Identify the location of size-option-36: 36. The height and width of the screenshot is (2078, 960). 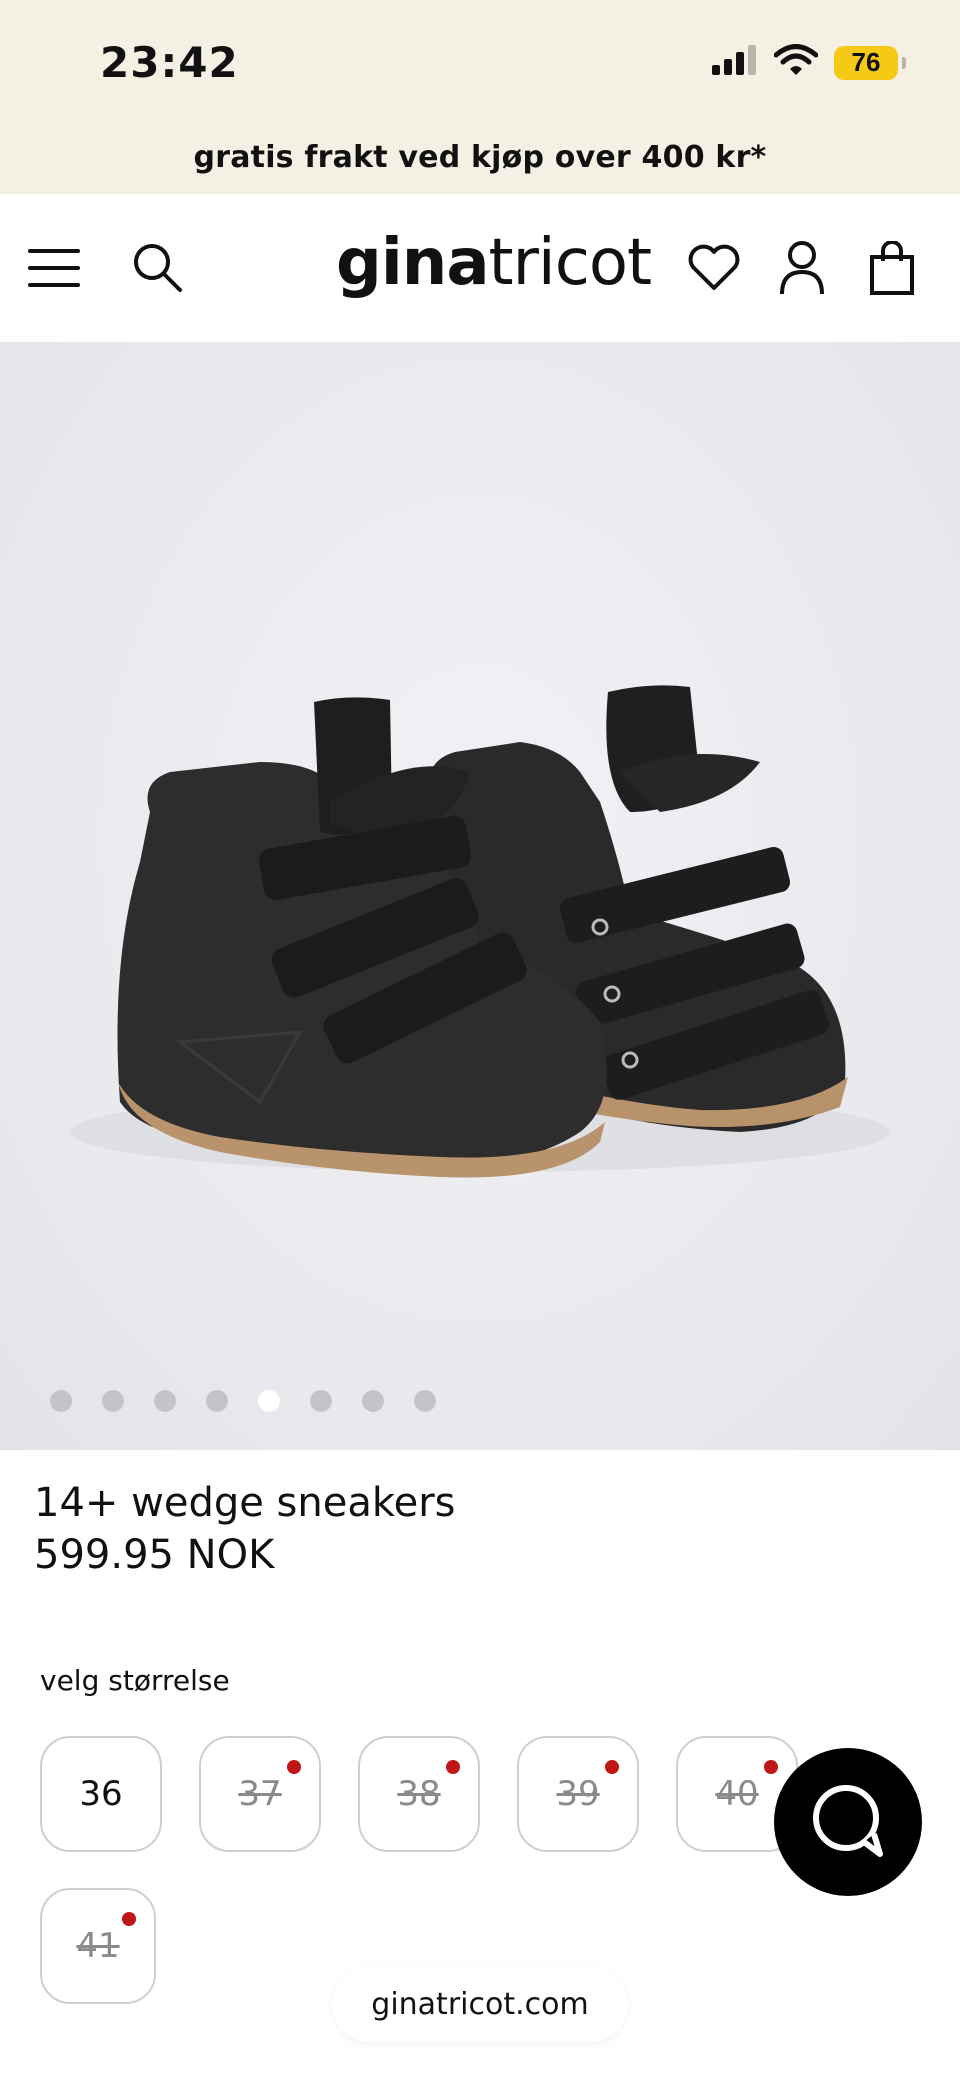
(101, 1794).